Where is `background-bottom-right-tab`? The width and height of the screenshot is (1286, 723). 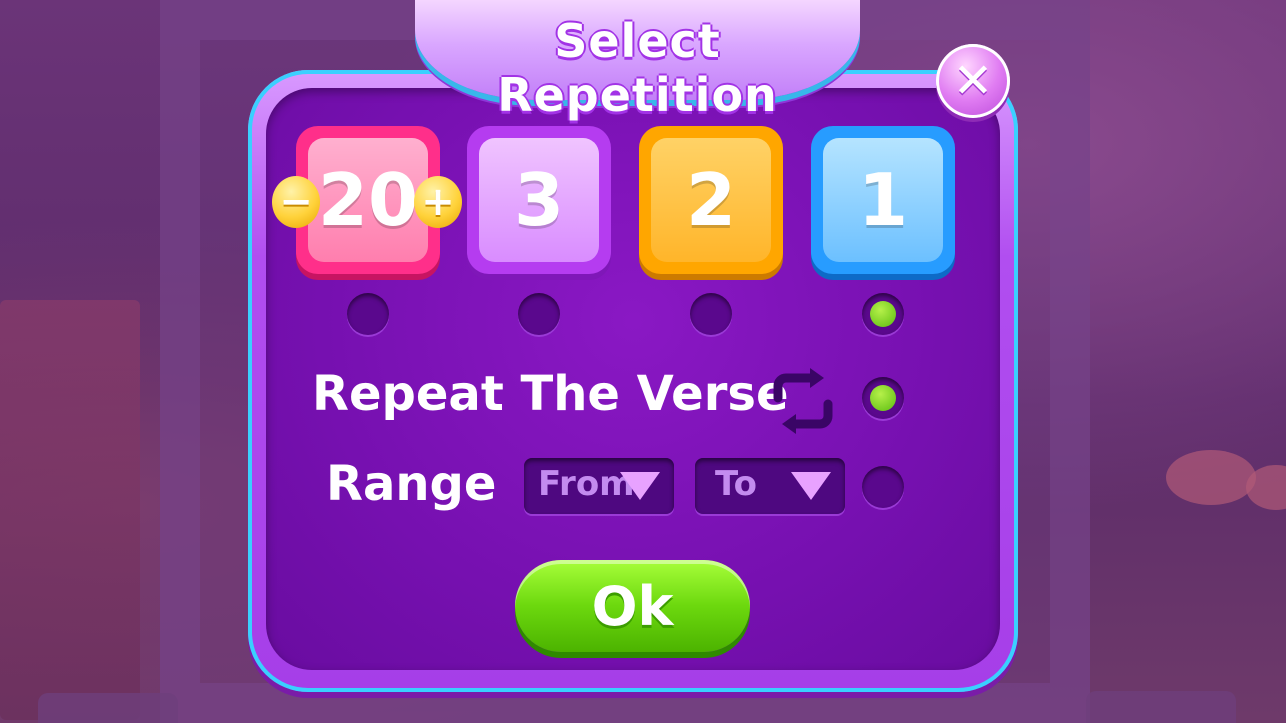 background-bottom-right-tab is located at coordinates (1161, 707).